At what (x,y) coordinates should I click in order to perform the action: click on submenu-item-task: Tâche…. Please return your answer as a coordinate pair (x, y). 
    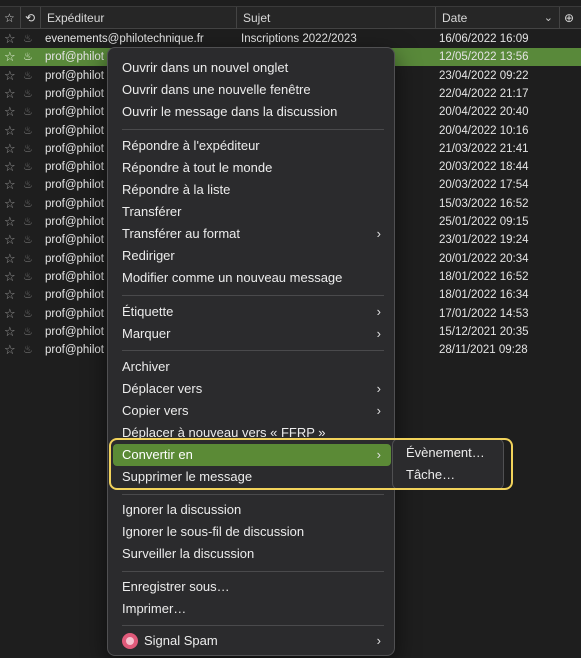
    Looking at the image, I should click on (449, 475).